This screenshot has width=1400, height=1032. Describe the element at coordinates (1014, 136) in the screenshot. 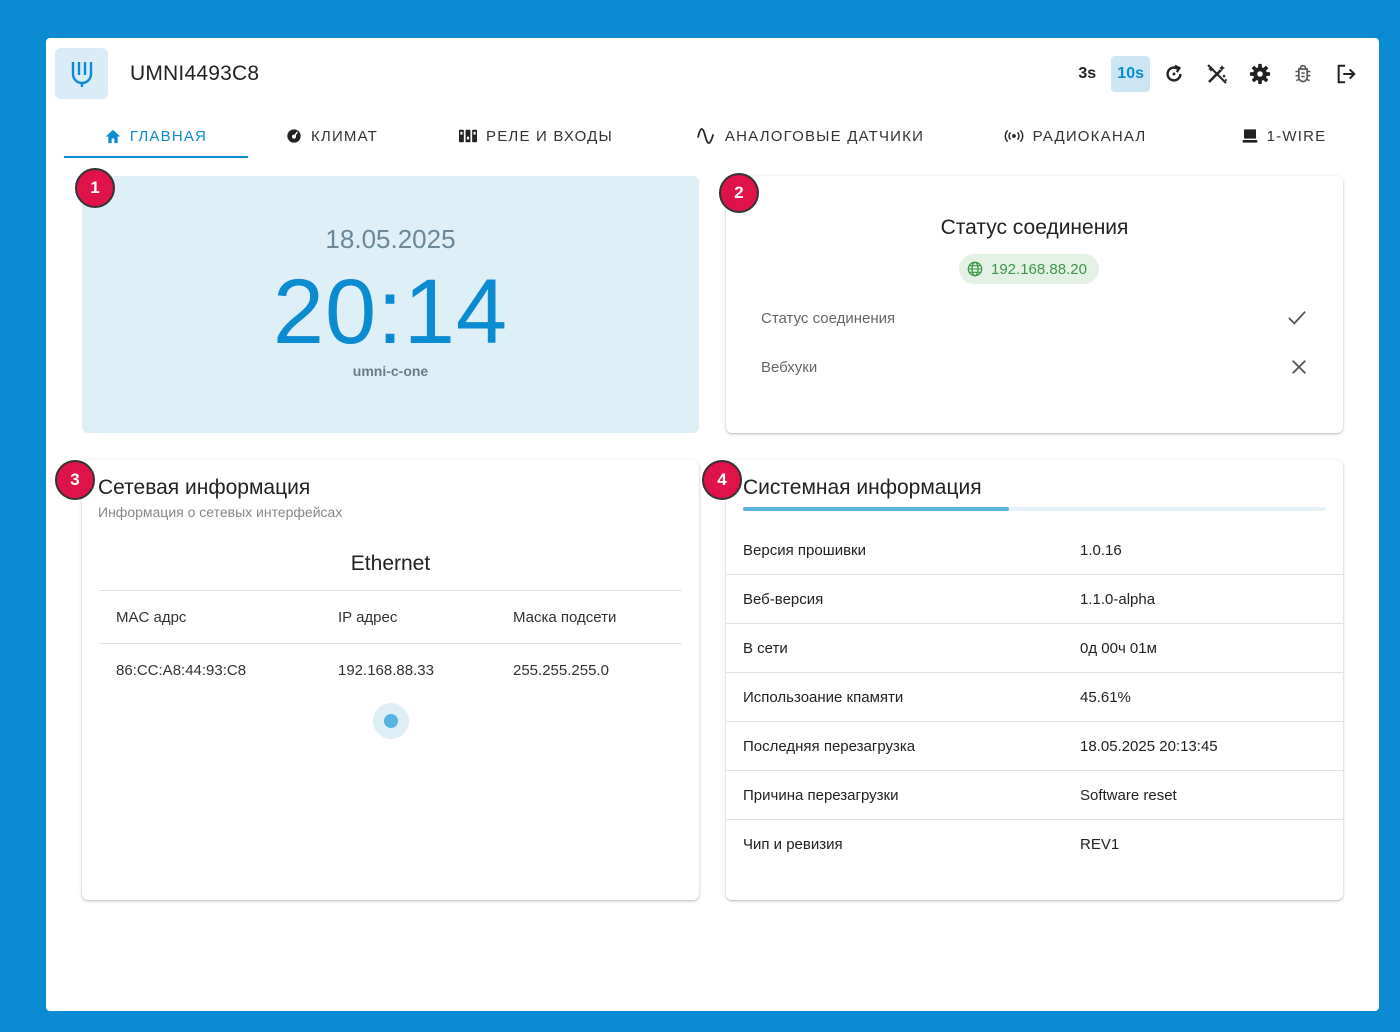

I see `radio-signal-icon` at that location.